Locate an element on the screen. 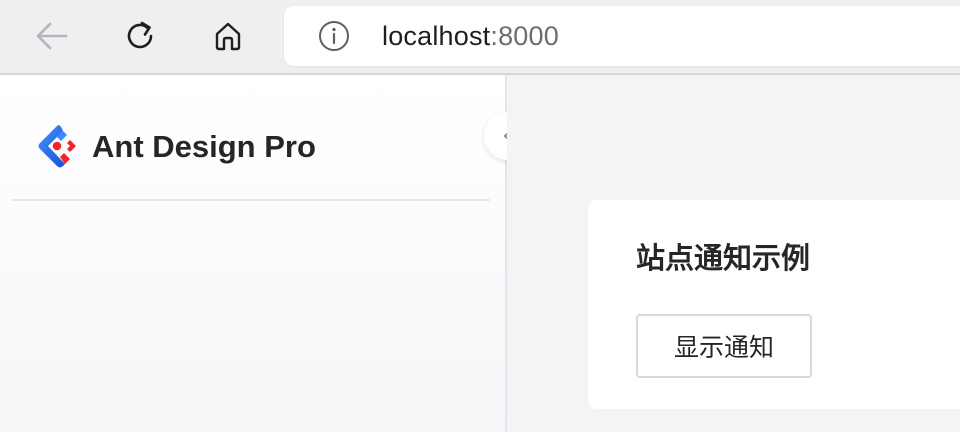  reload-icon is located at coordinates (140, 35).